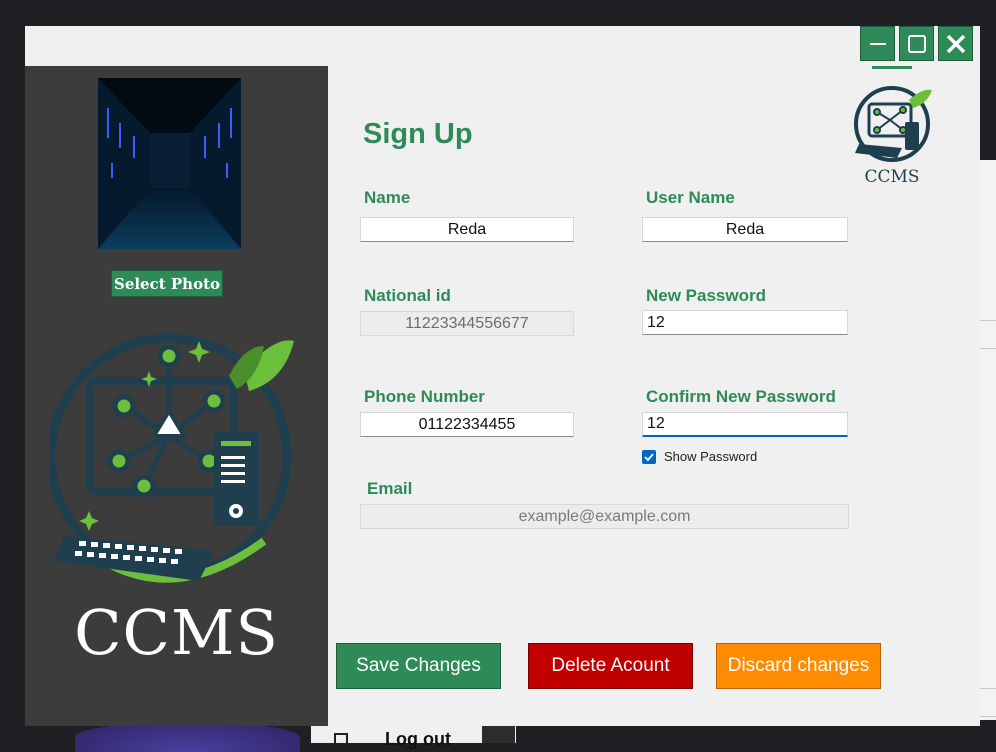  I want to click on maximize-button, so click(916, 43).